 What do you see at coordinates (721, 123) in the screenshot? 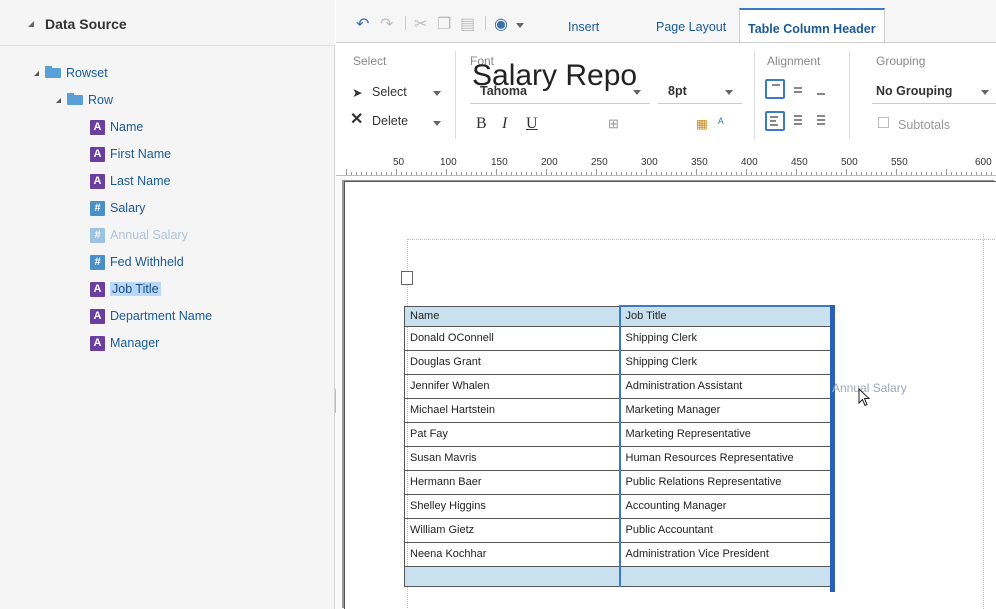
I see `font-color-icon: ᴬ` at bounding box center [721, 123].